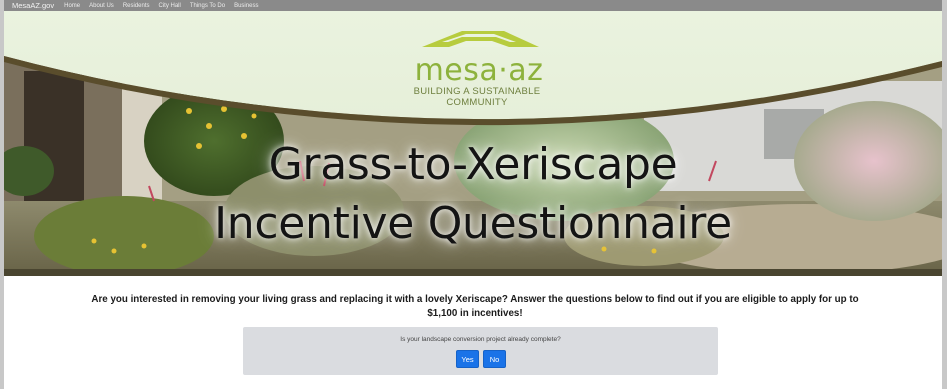 Image resolution: width=947 pixels, height=389 pixels. What do you see at coordinates (141, 6) in the screenshot?
I see `nav-link-residents: Residents` at bounding box center [141, 6].